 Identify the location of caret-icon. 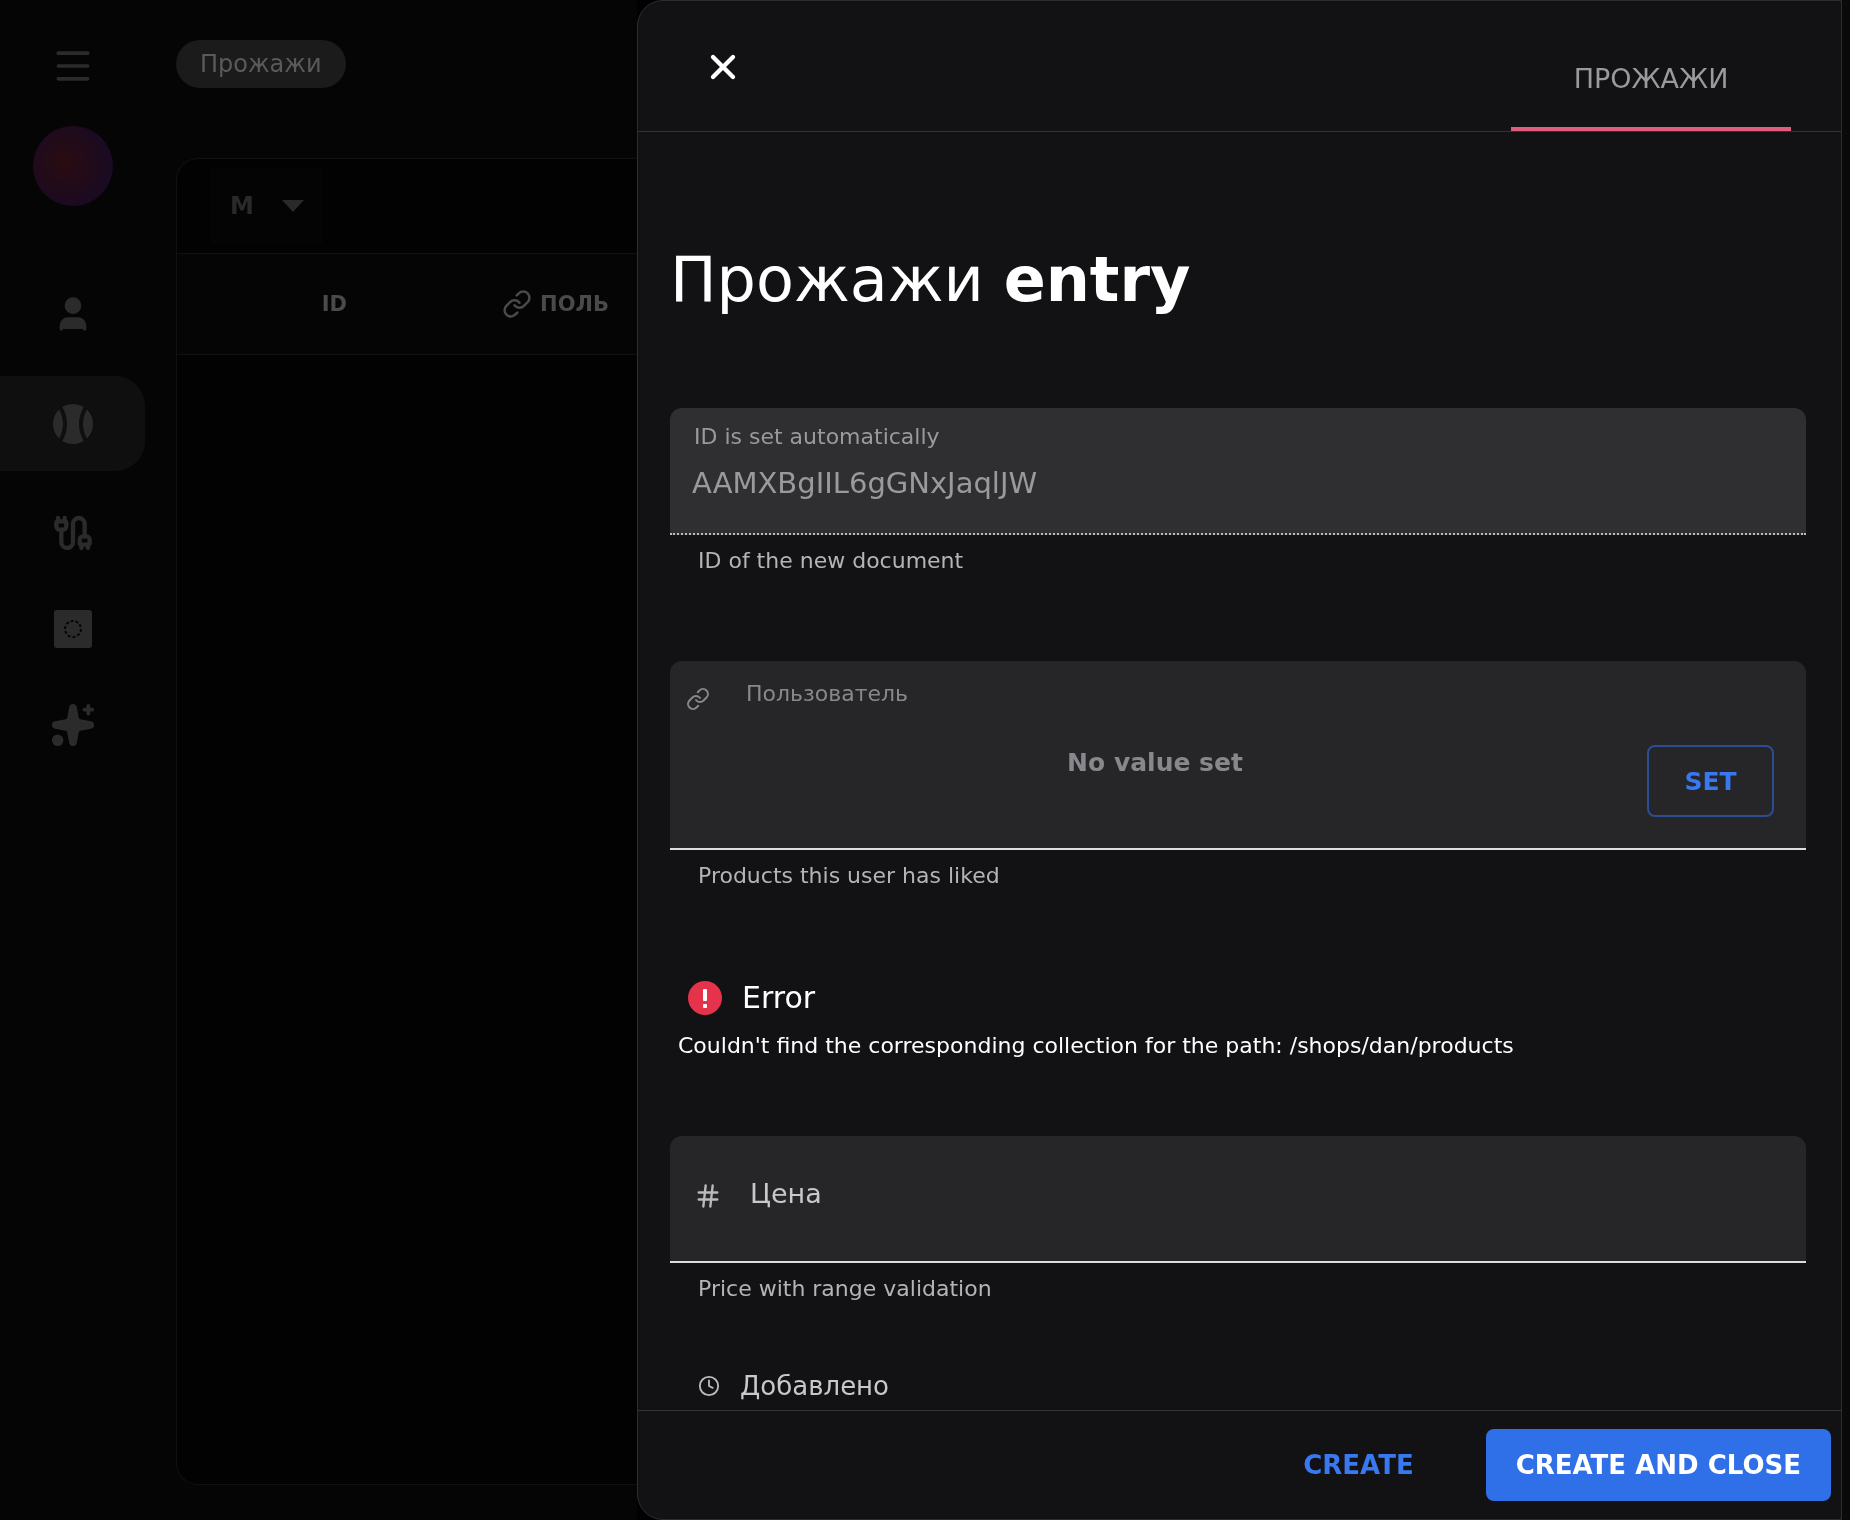
(292, 206).